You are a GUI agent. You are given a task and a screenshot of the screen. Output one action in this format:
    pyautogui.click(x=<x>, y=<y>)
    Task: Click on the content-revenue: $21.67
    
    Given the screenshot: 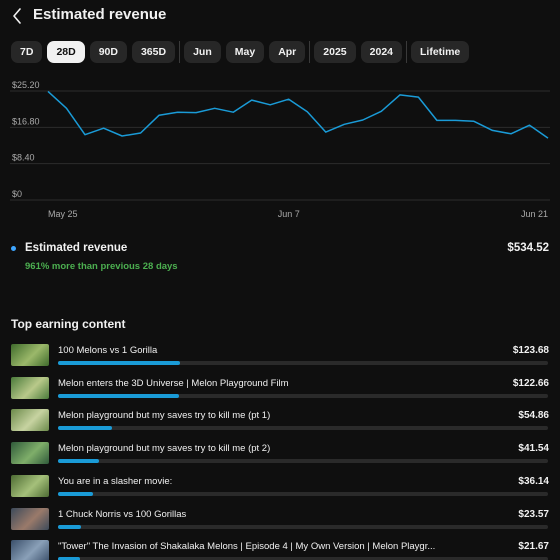 What is the action you would take?
    pyautogui.click(x=533, y=547)
    